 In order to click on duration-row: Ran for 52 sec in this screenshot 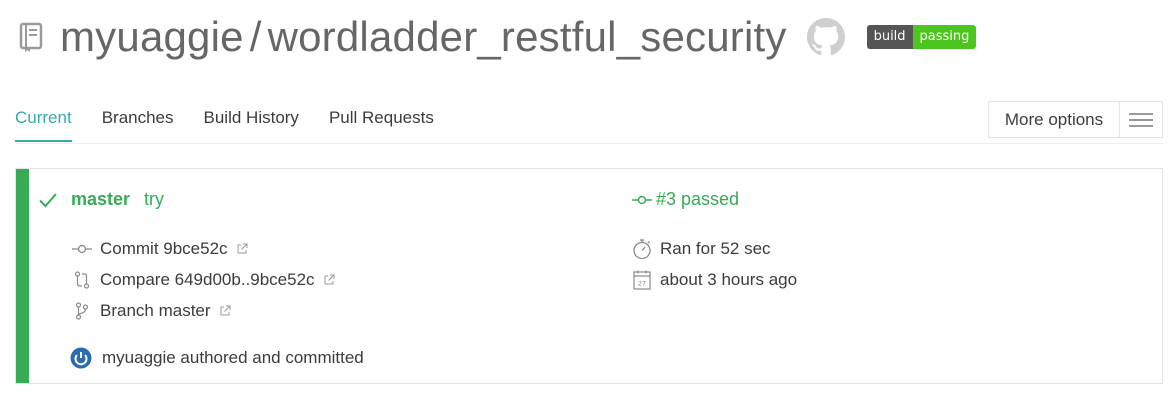, I will do `click(701, 249)`.